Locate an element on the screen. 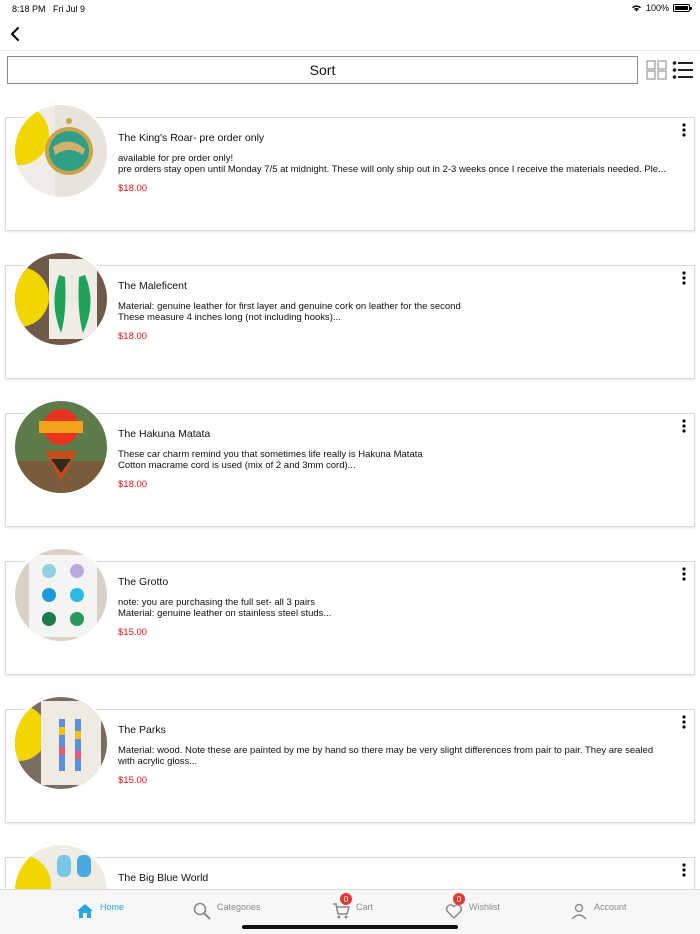  tab-label: Categories is located at coordinates (239, 907).